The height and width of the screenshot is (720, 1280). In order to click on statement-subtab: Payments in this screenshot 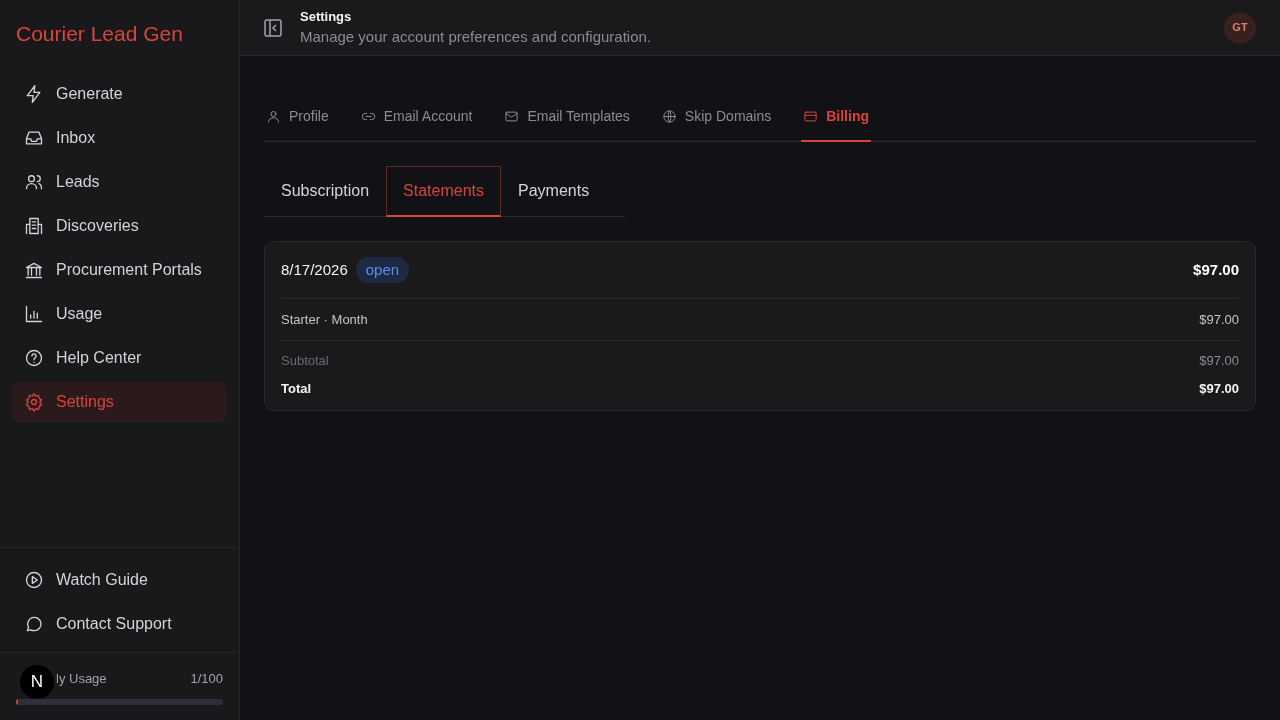, I will do `click(554, 191)`.